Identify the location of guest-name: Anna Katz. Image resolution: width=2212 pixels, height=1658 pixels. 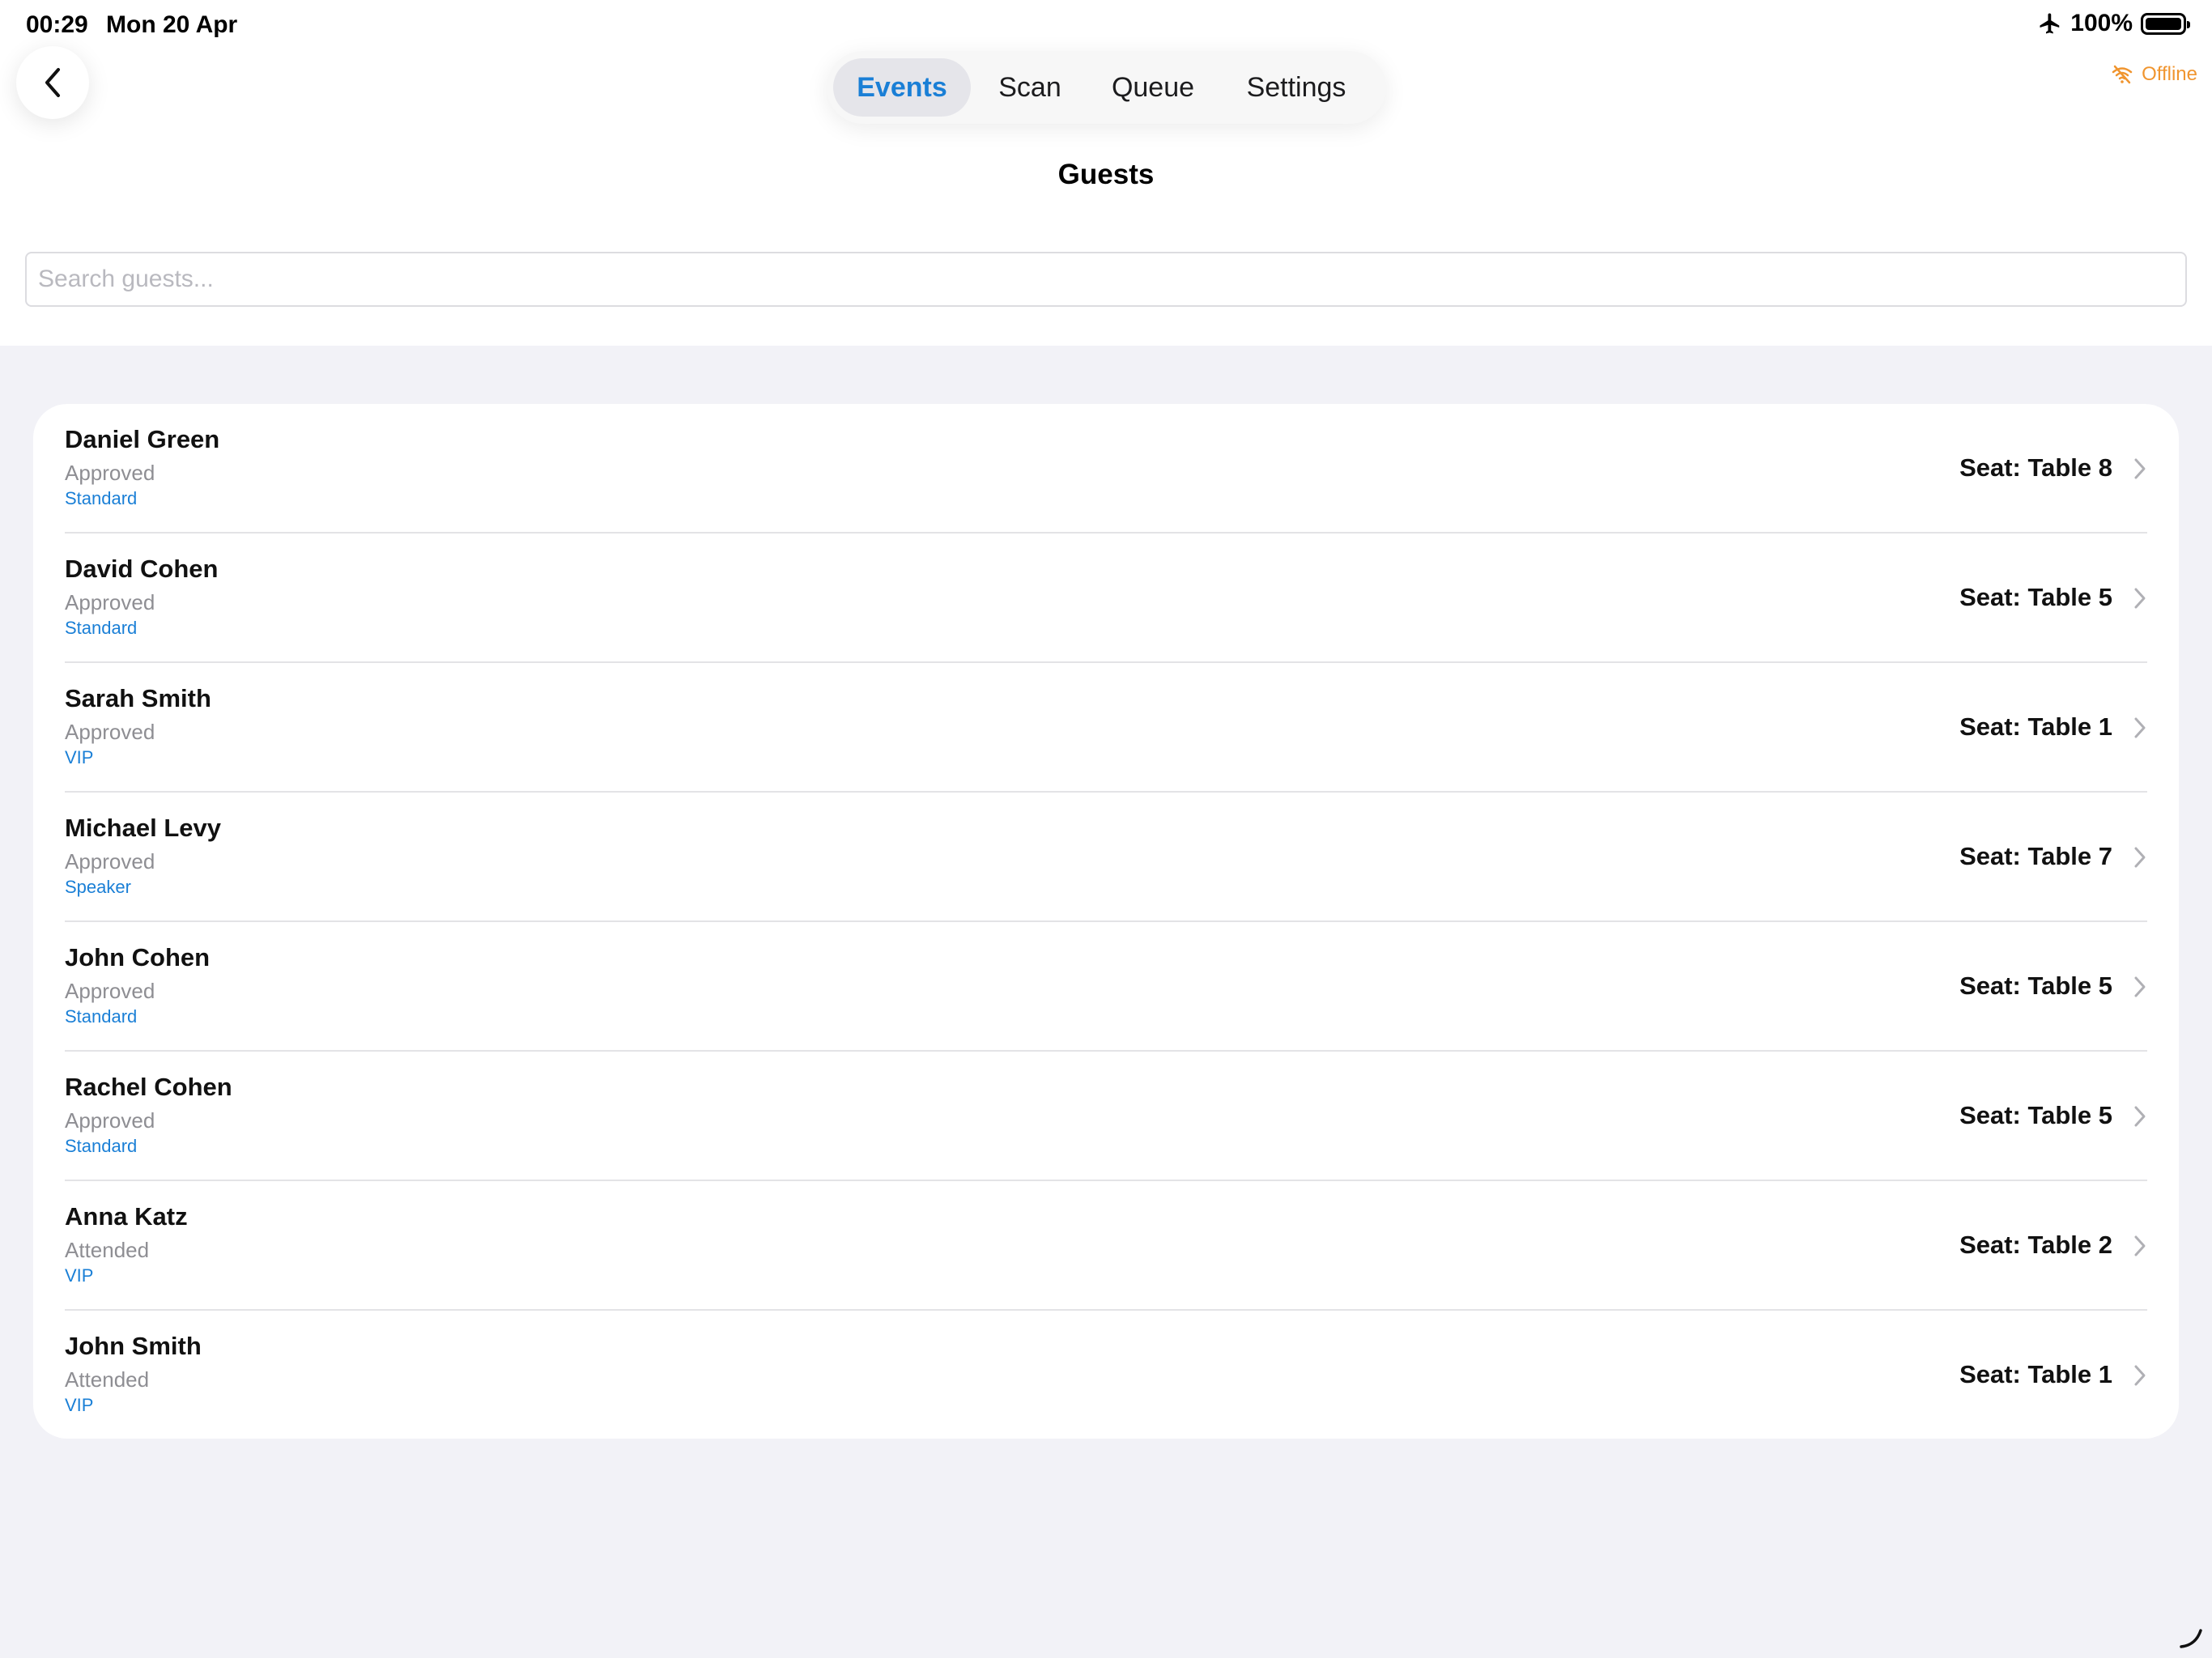
(126, 1216).